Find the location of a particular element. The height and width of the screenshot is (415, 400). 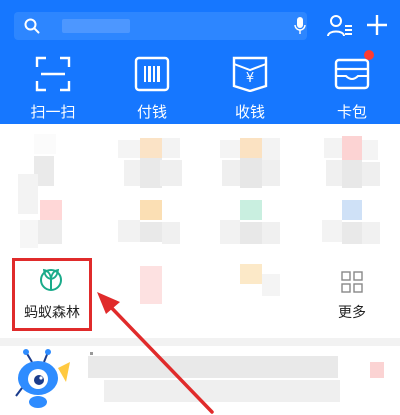

scan-icon is located at coordinates (53, 74).